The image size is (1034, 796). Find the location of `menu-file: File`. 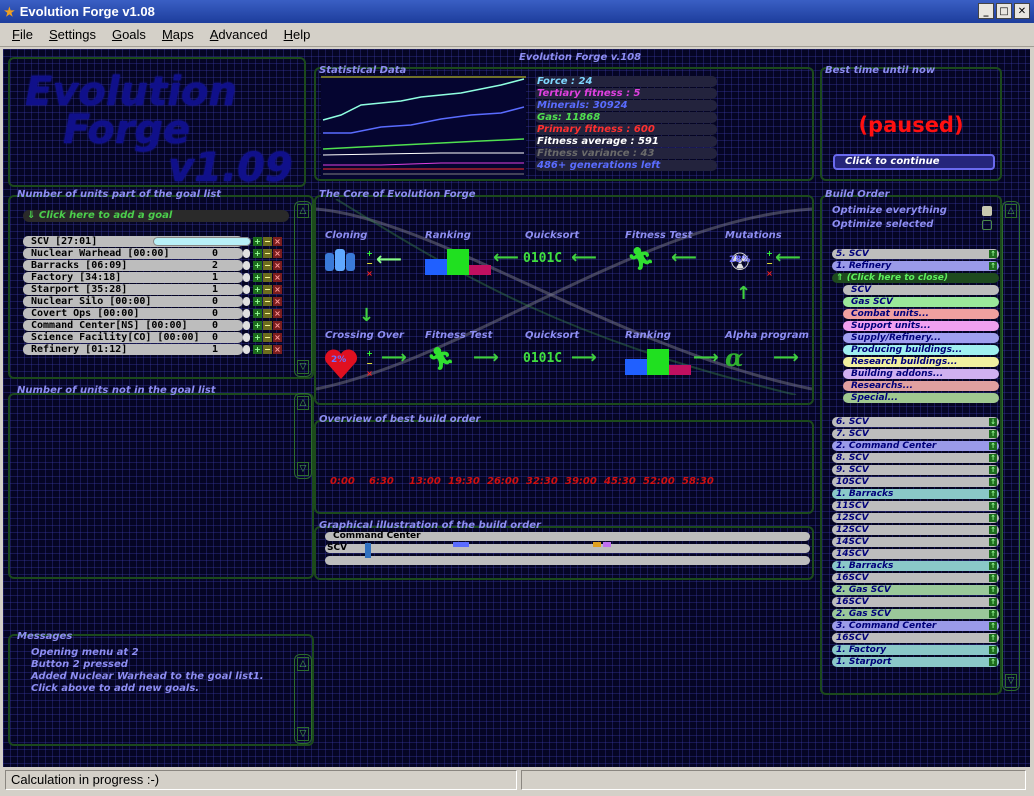

menu-file: File is located at coordinates (22, 34).